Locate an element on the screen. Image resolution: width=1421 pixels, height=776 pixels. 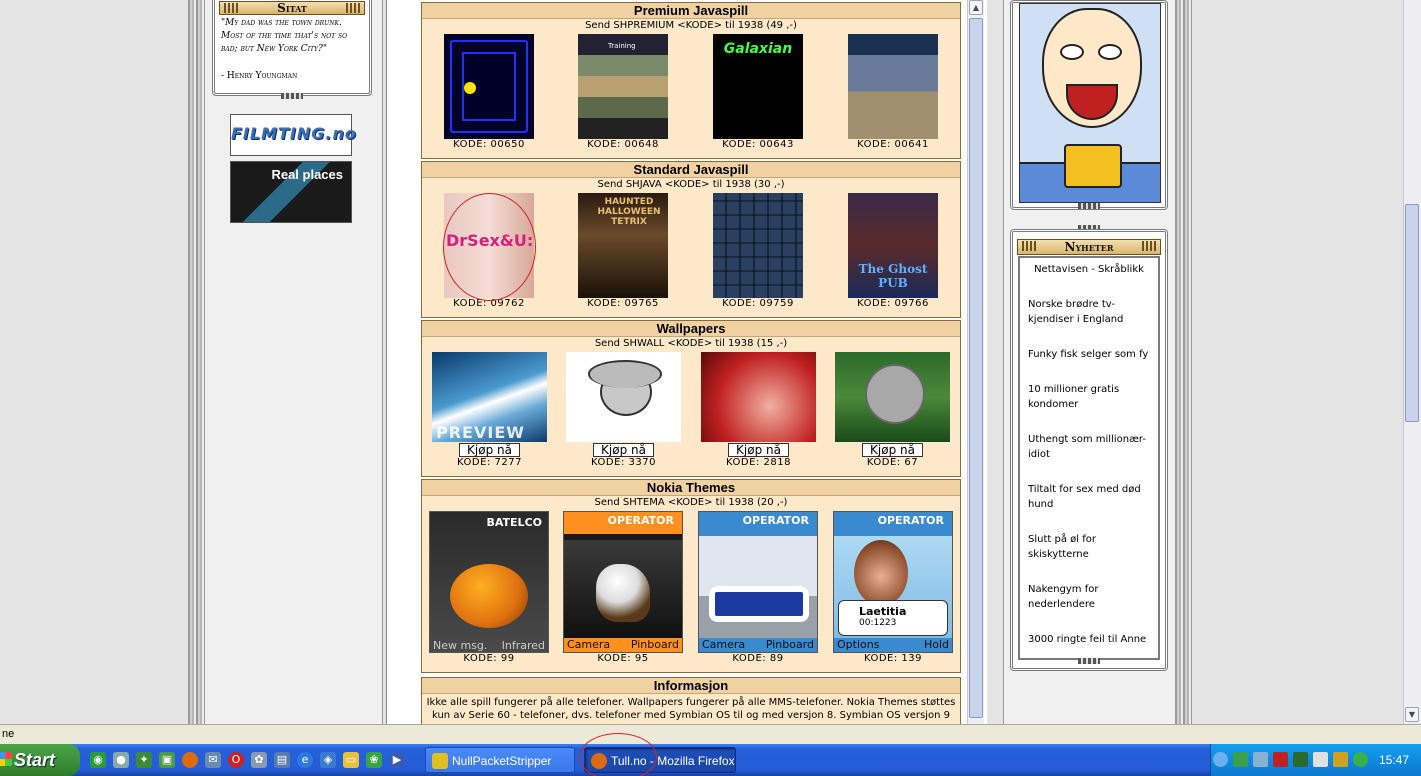
inner-scrollbar: ▲ is located at coordinates (975, 362).